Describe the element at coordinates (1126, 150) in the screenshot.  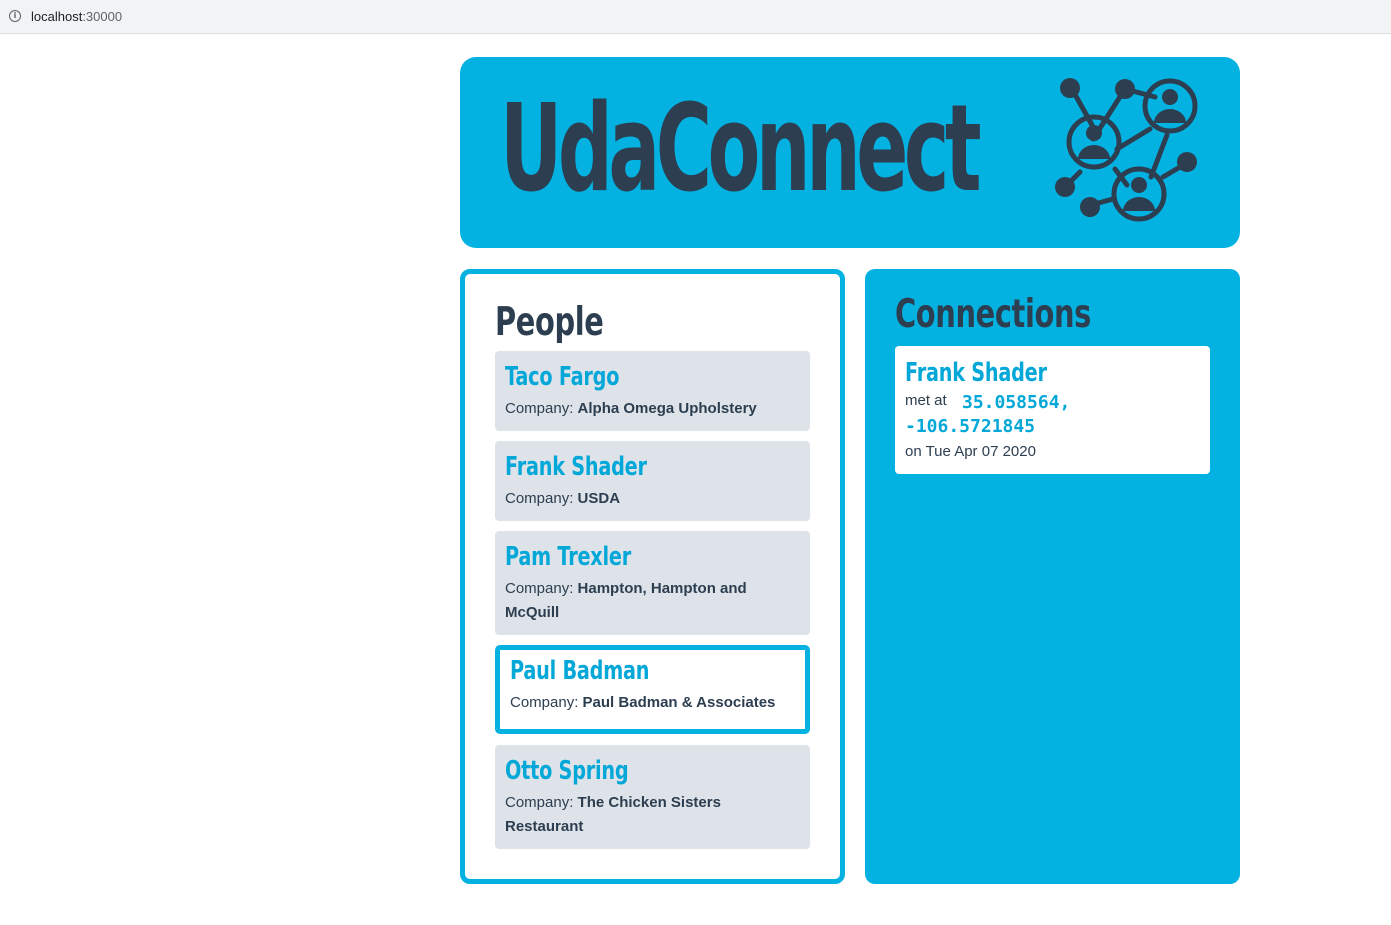
I see `people-network-icon` at that location.